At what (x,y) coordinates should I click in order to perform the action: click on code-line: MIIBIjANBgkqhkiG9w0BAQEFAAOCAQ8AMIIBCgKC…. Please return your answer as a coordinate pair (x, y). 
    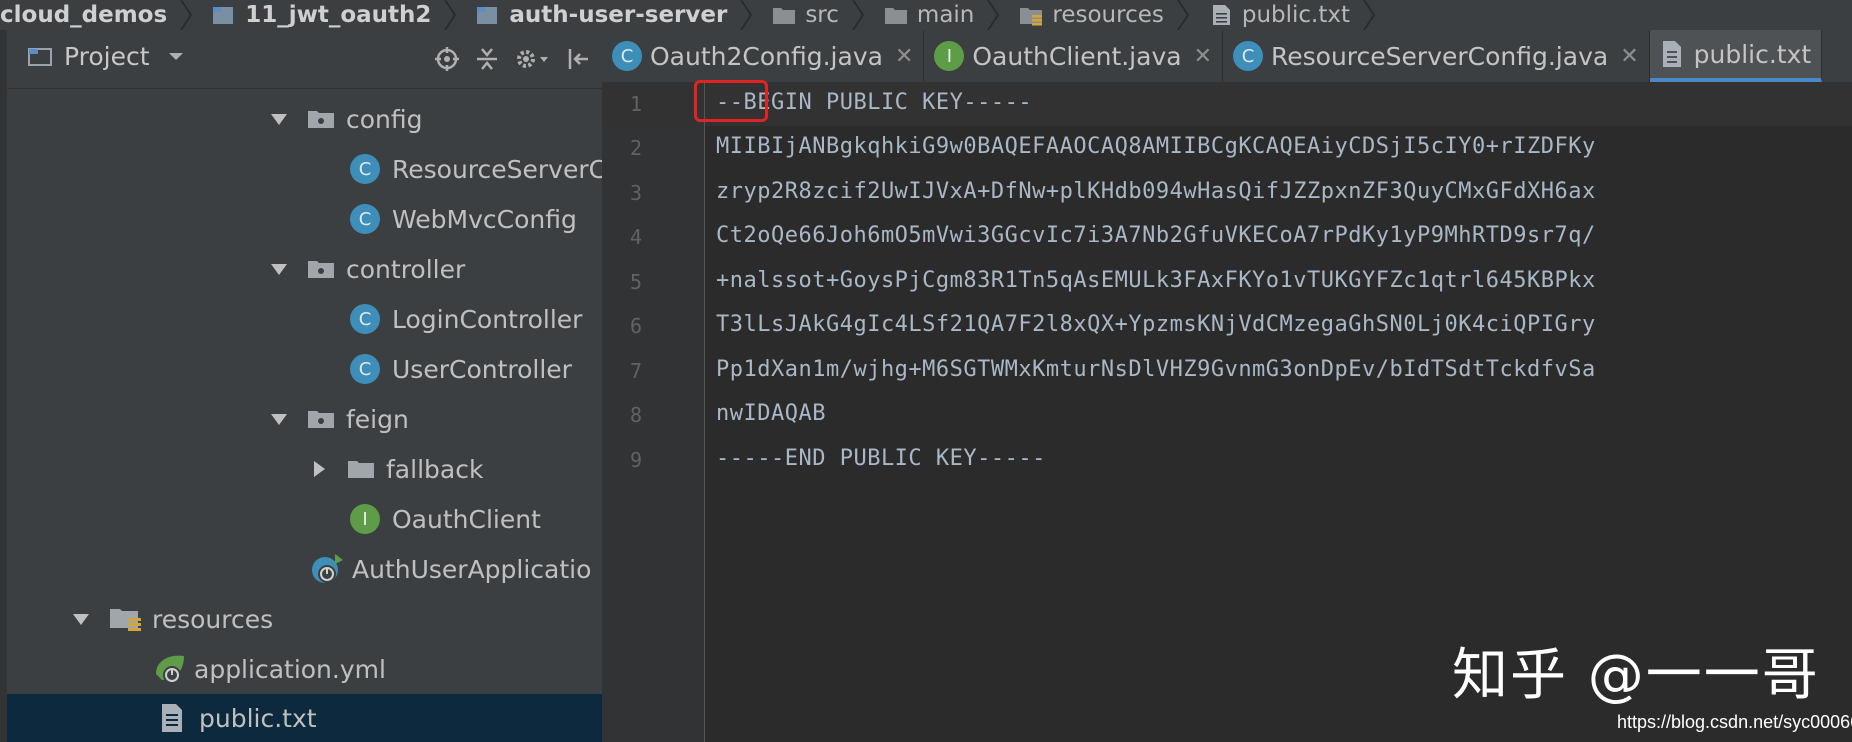
    Looking at the image, I should click on (1156, 146).